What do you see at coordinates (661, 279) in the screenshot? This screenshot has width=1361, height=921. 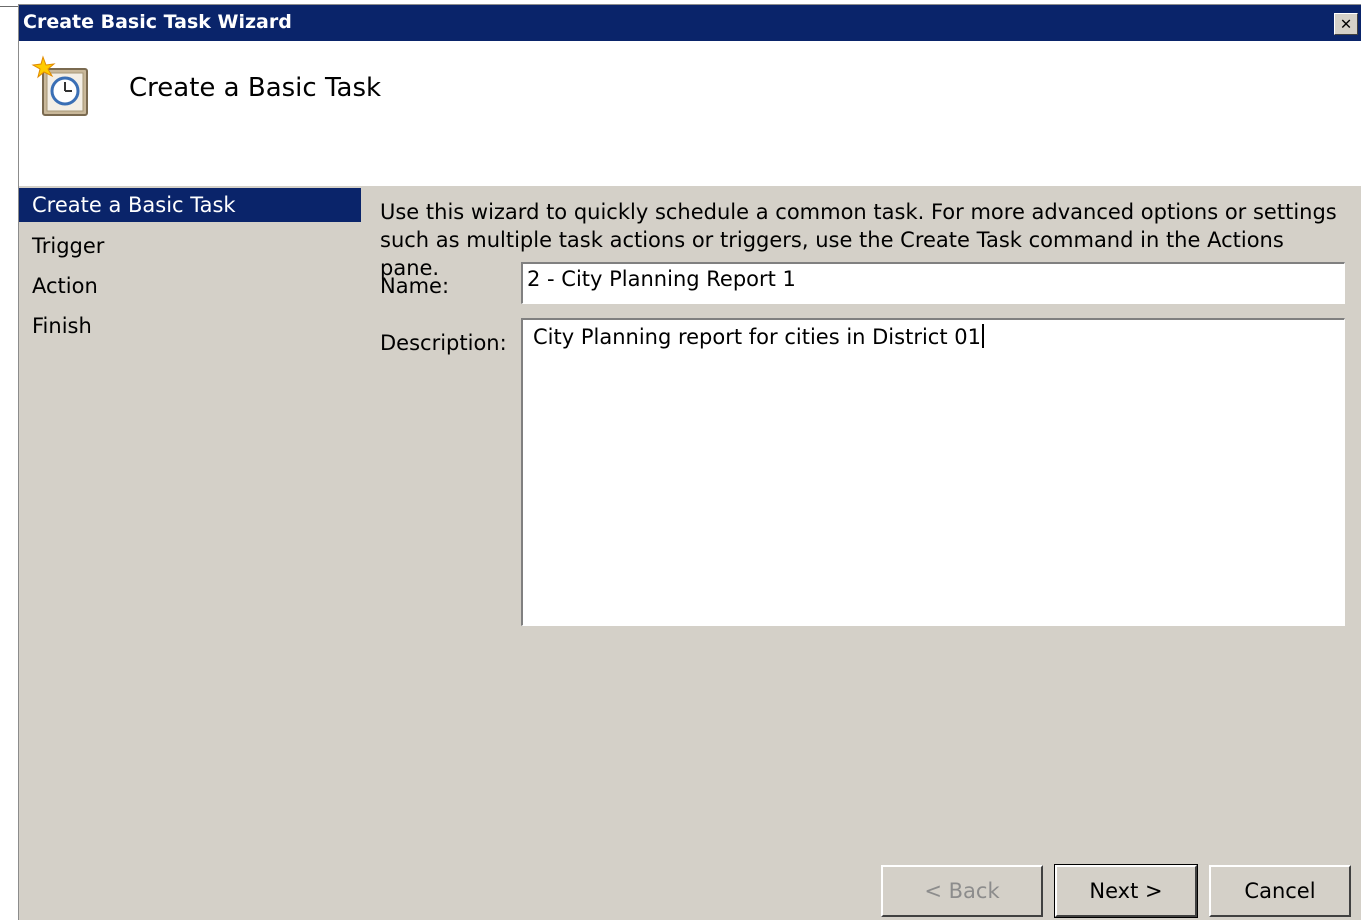 I see `name-input-value: 2 - City Planning Report 1` at bounding box center [661, 279].